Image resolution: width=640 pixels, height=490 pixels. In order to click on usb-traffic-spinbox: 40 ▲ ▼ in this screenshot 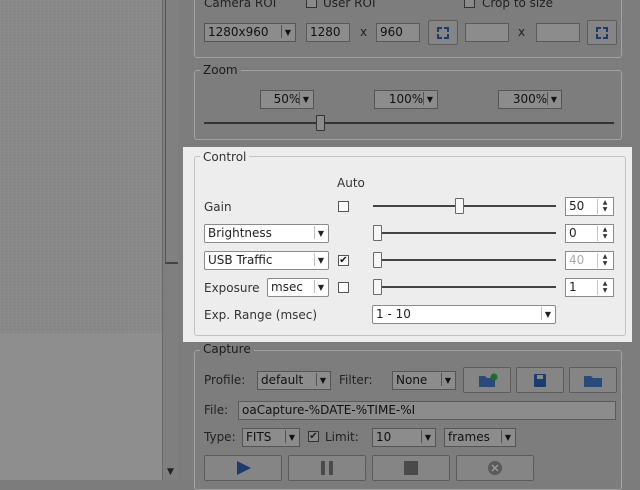, I will do `click(589, 260)`.